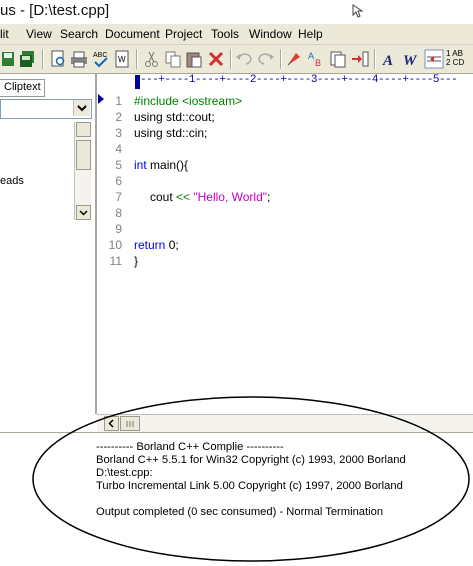  I want to click on code-line: #include <iostream>, so click(188, 101).